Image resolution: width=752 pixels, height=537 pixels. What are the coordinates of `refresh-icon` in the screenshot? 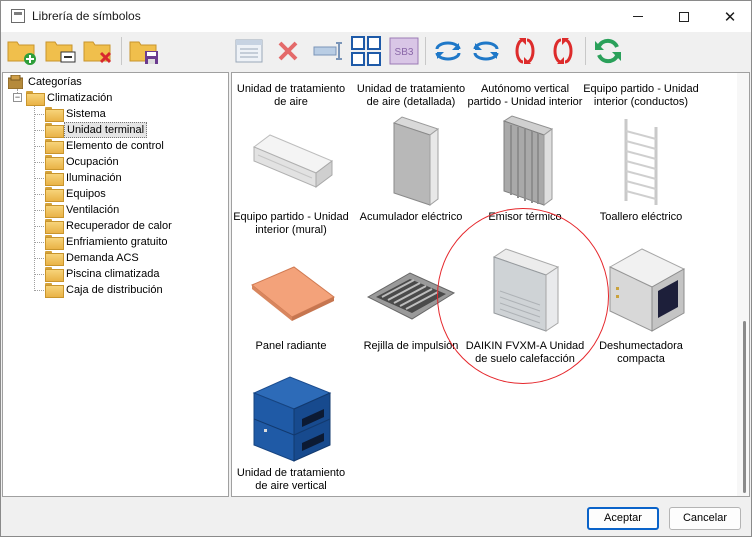 It's located at (608, 51).